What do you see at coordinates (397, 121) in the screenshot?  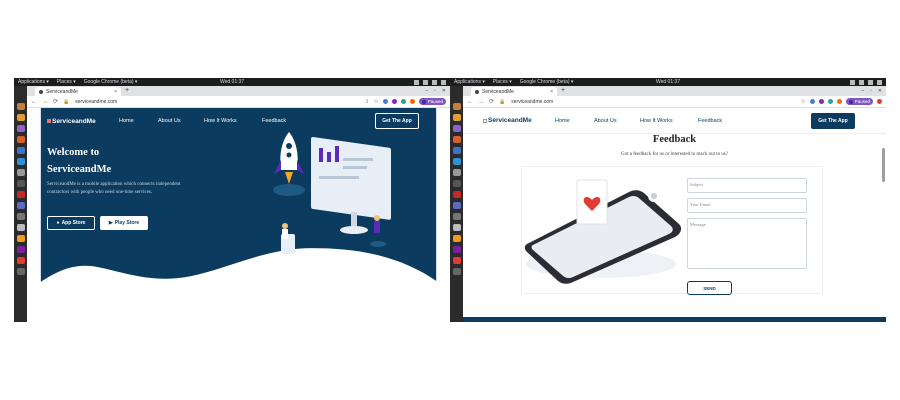 I see `get-app-button: Get The App` at bounding box center [397, 121].